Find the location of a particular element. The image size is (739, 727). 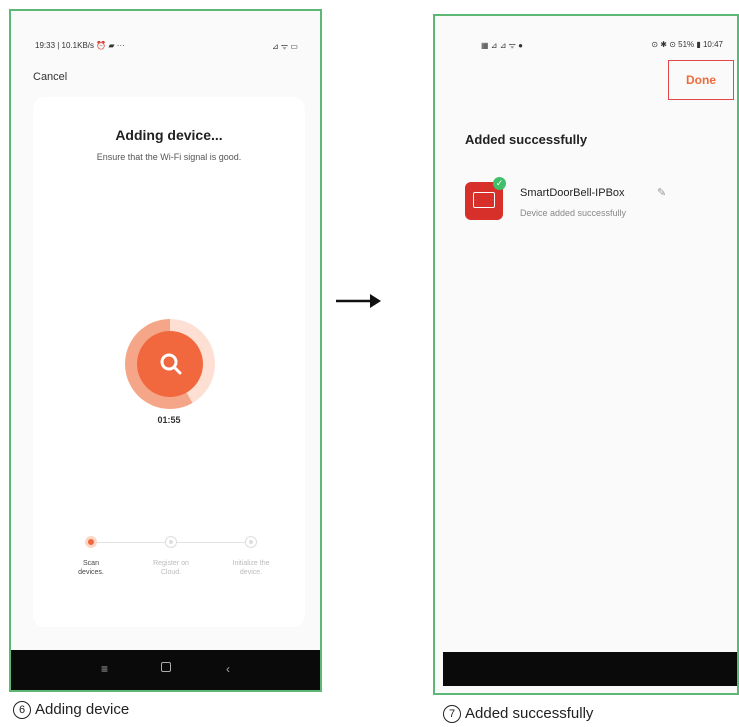

step-label-line: Scan is located at coordinates (91, 563).